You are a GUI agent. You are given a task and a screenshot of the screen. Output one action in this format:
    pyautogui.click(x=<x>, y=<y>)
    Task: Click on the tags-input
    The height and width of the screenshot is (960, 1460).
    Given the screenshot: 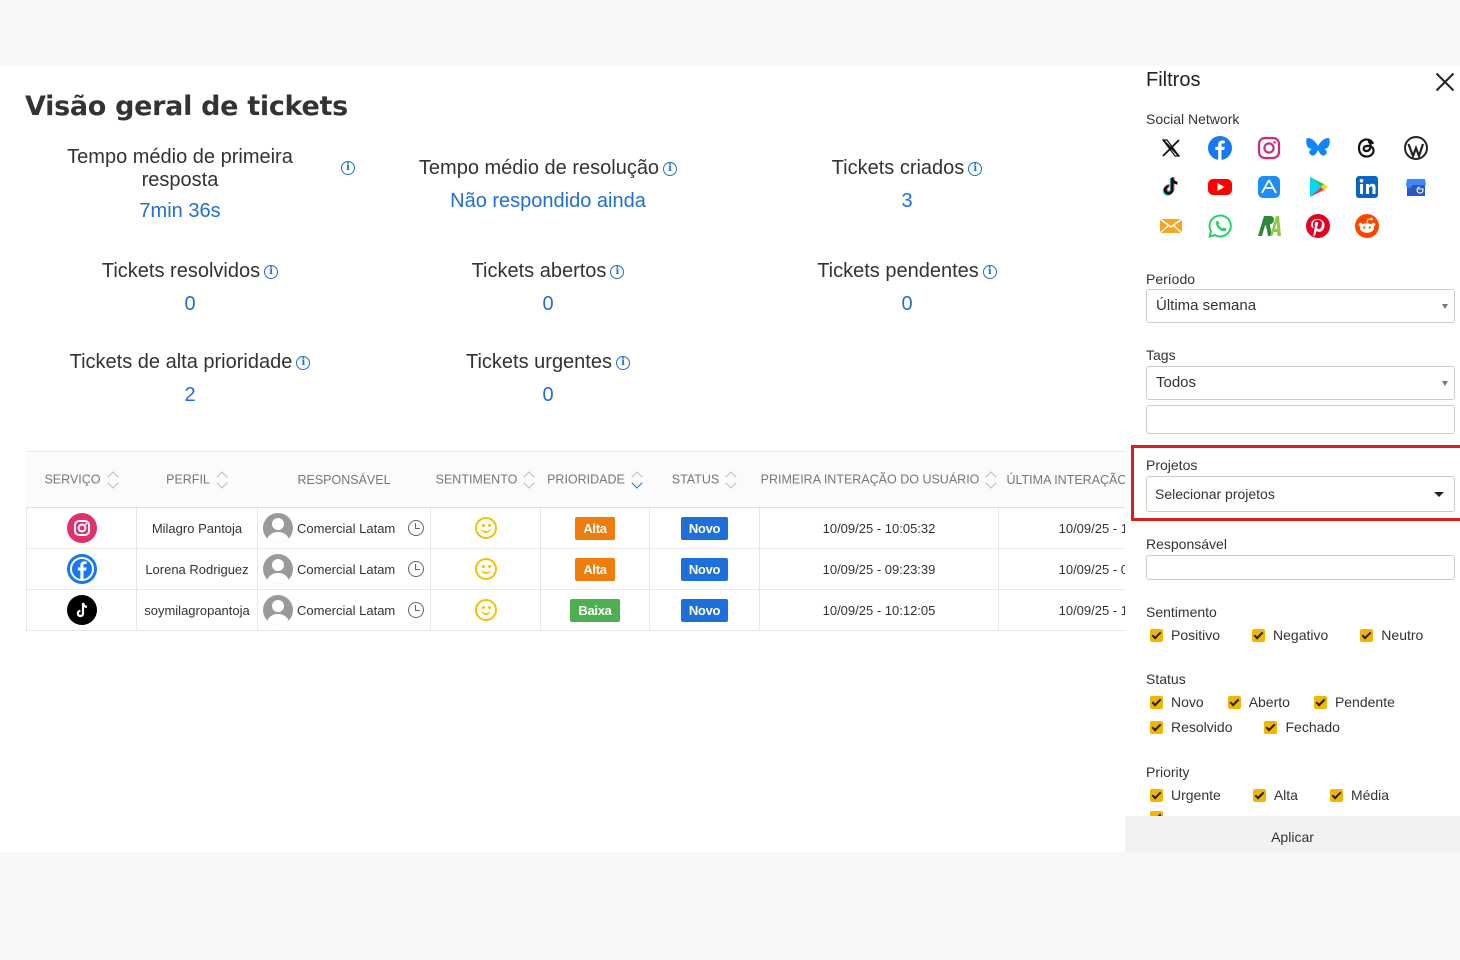 What is the action you would take?
    pyautogui.click(x=1300, y=419)
    